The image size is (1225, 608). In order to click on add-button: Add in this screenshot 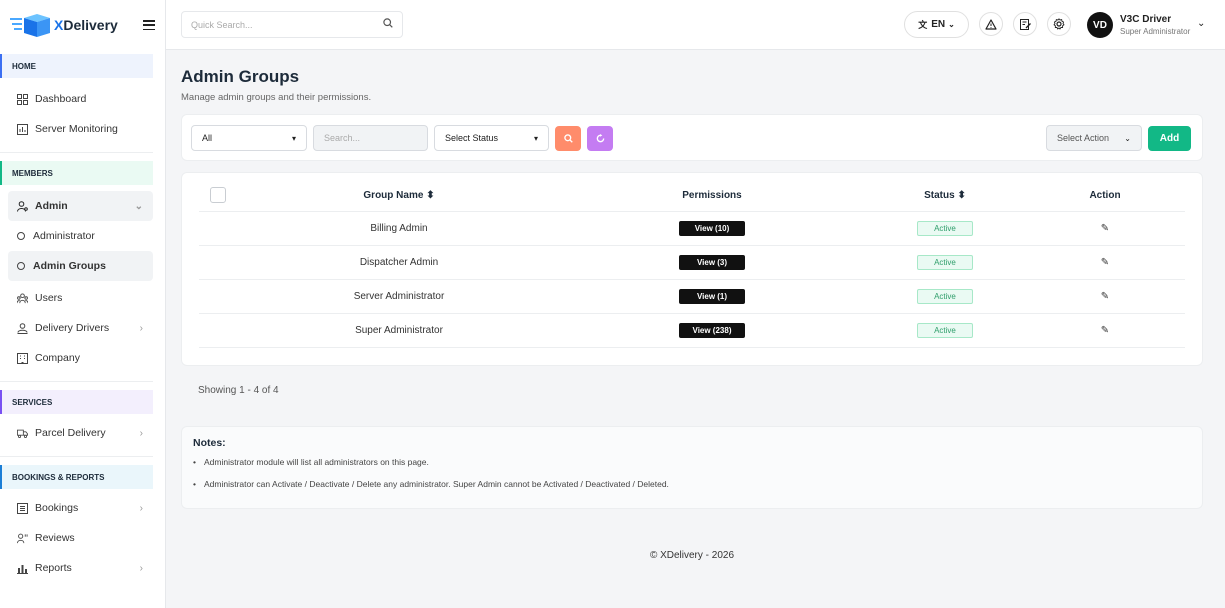, I will do `click(1169, 138)`.